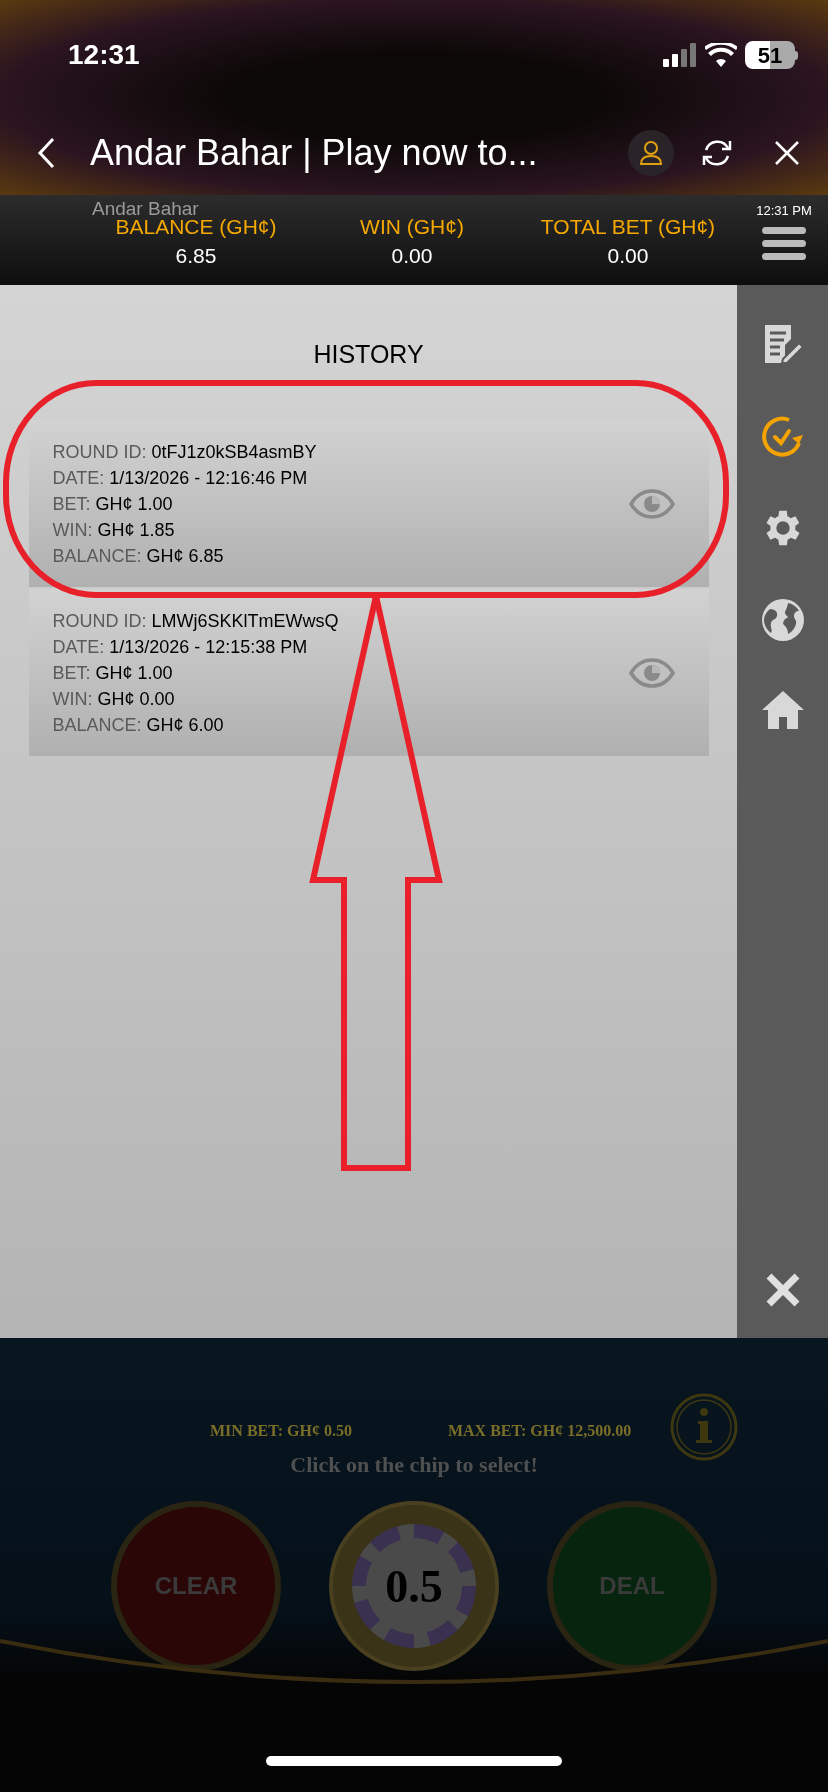 This screenshot has height=1792, width=828. What do you see at coordinates (628, 227) in the screenshot?
I see `stat-label: TOTAL BET (GH¢)` at bounding box center [628, 227].